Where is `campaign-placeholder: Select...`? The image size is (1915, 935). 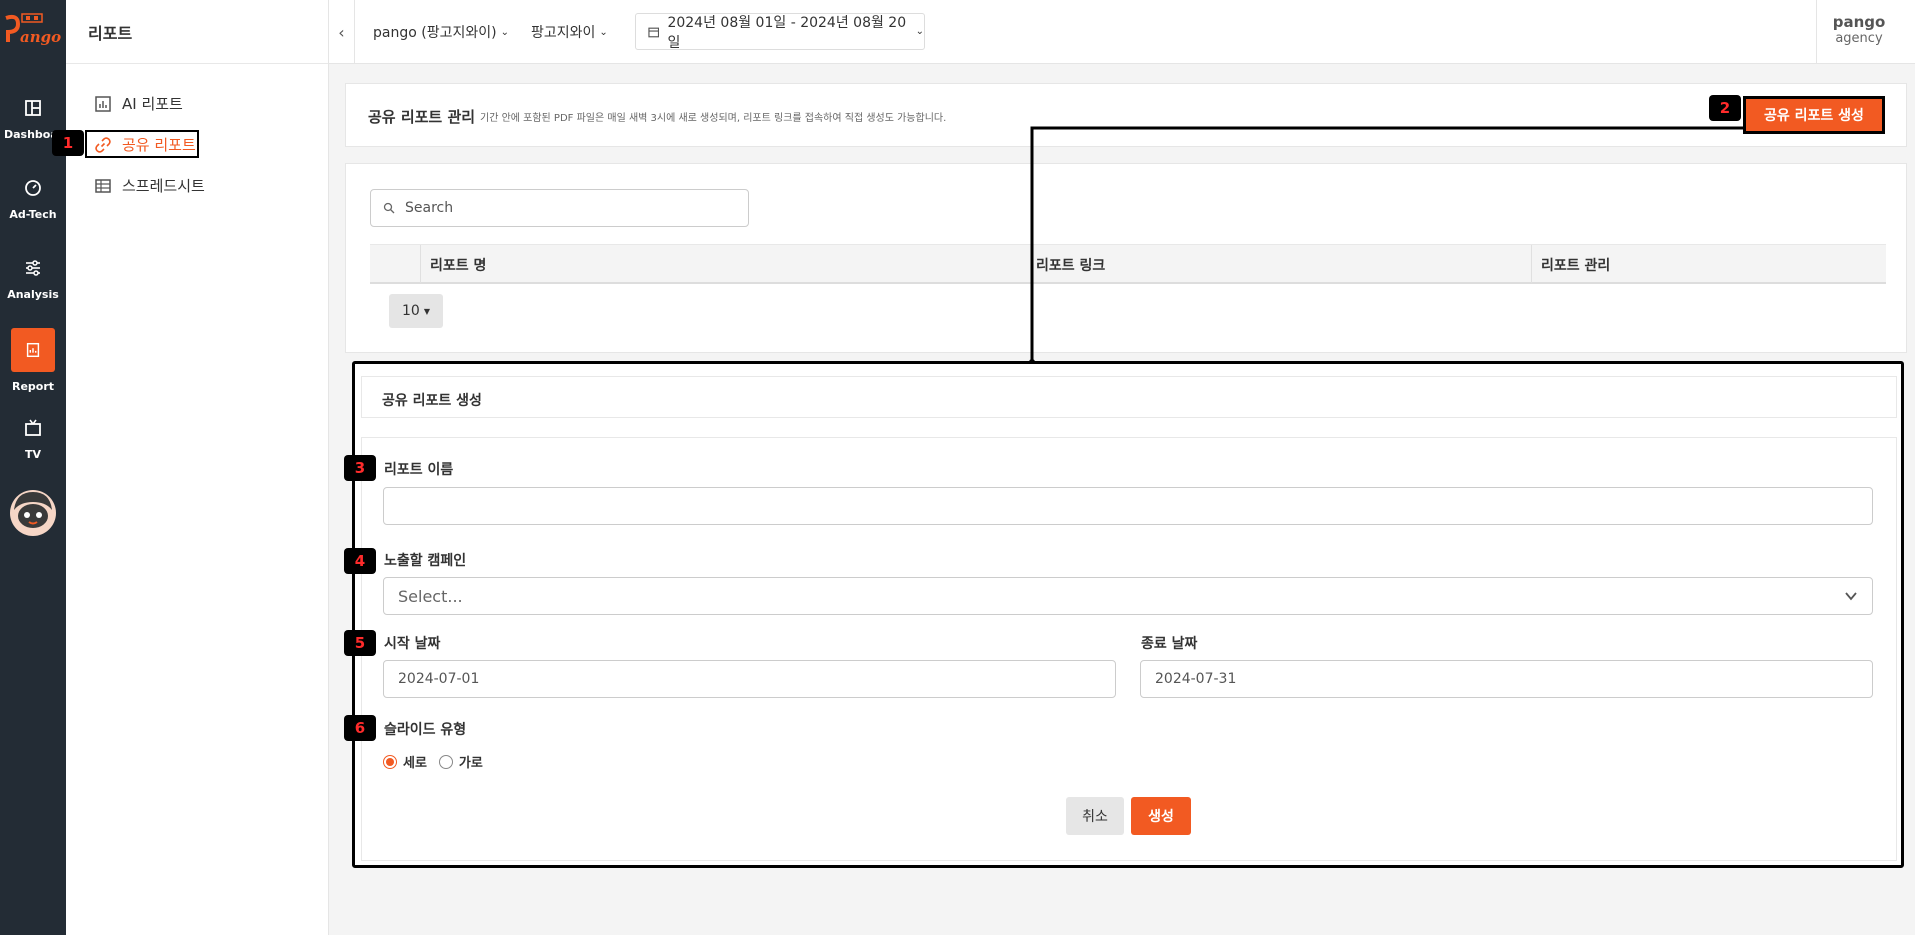
campaign-placeholder: Select... is located at coordinates (430, 596).